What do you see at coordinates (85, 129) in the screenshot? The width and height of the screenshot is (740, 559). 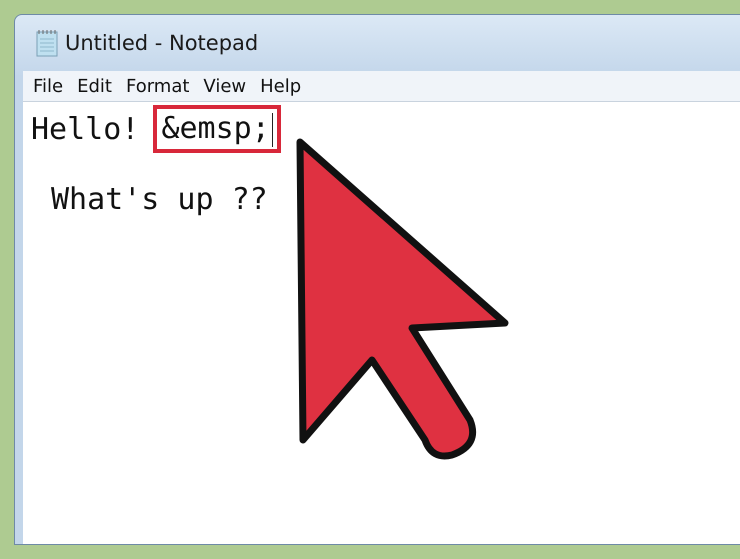 I see `text-line: Hello!` at bounding box center [85, 129].